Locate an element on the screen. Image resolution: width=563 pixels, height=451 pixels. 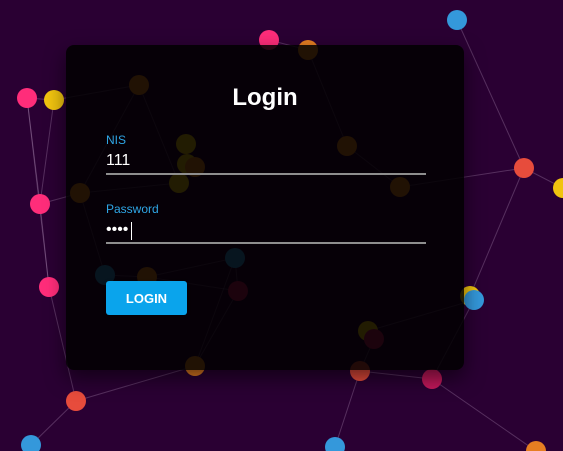
password-input is located at coordinates (266, 231).